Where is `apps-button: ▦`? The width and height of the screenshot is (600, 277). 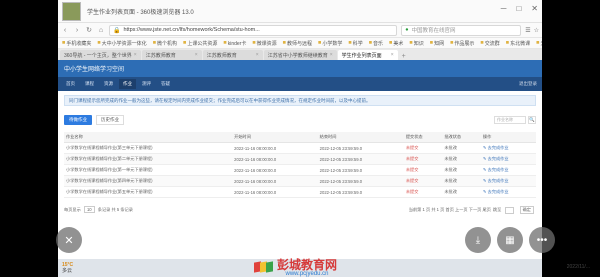 apps-button: ▦ is located at coordinates (510, 240).